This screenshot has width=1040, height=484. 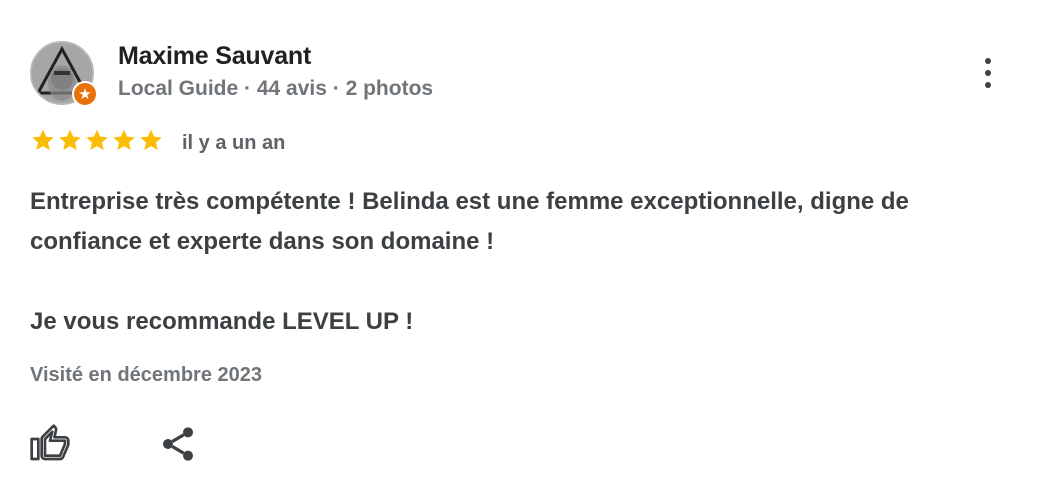 What do you see at coordinates (276, 88) in the screenshot?
I see `author-meta: Local Guide · 44 avis · 2 photos` at bounding box center [276, 88].